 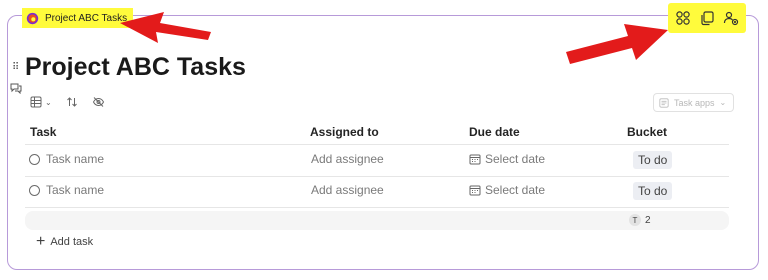 What do you see at coordinates (635, 220) in the screenshot?
I see `summary-initial: T` at bounding box center [635, 220].